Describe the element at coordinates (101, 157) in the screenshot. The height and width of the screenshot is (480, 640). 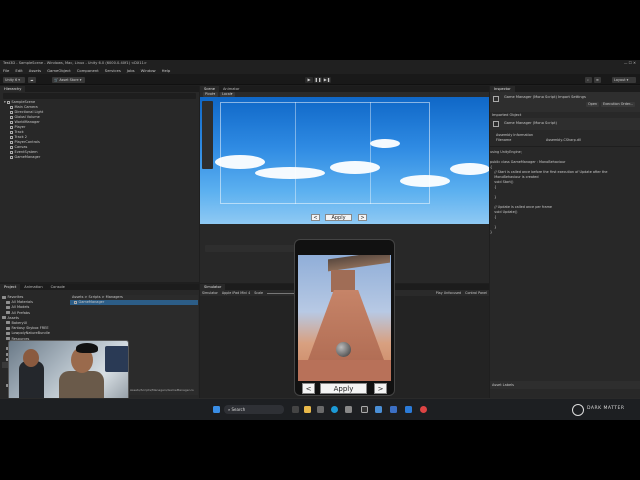
I see `hierarchy-item: GameManager` at that location.